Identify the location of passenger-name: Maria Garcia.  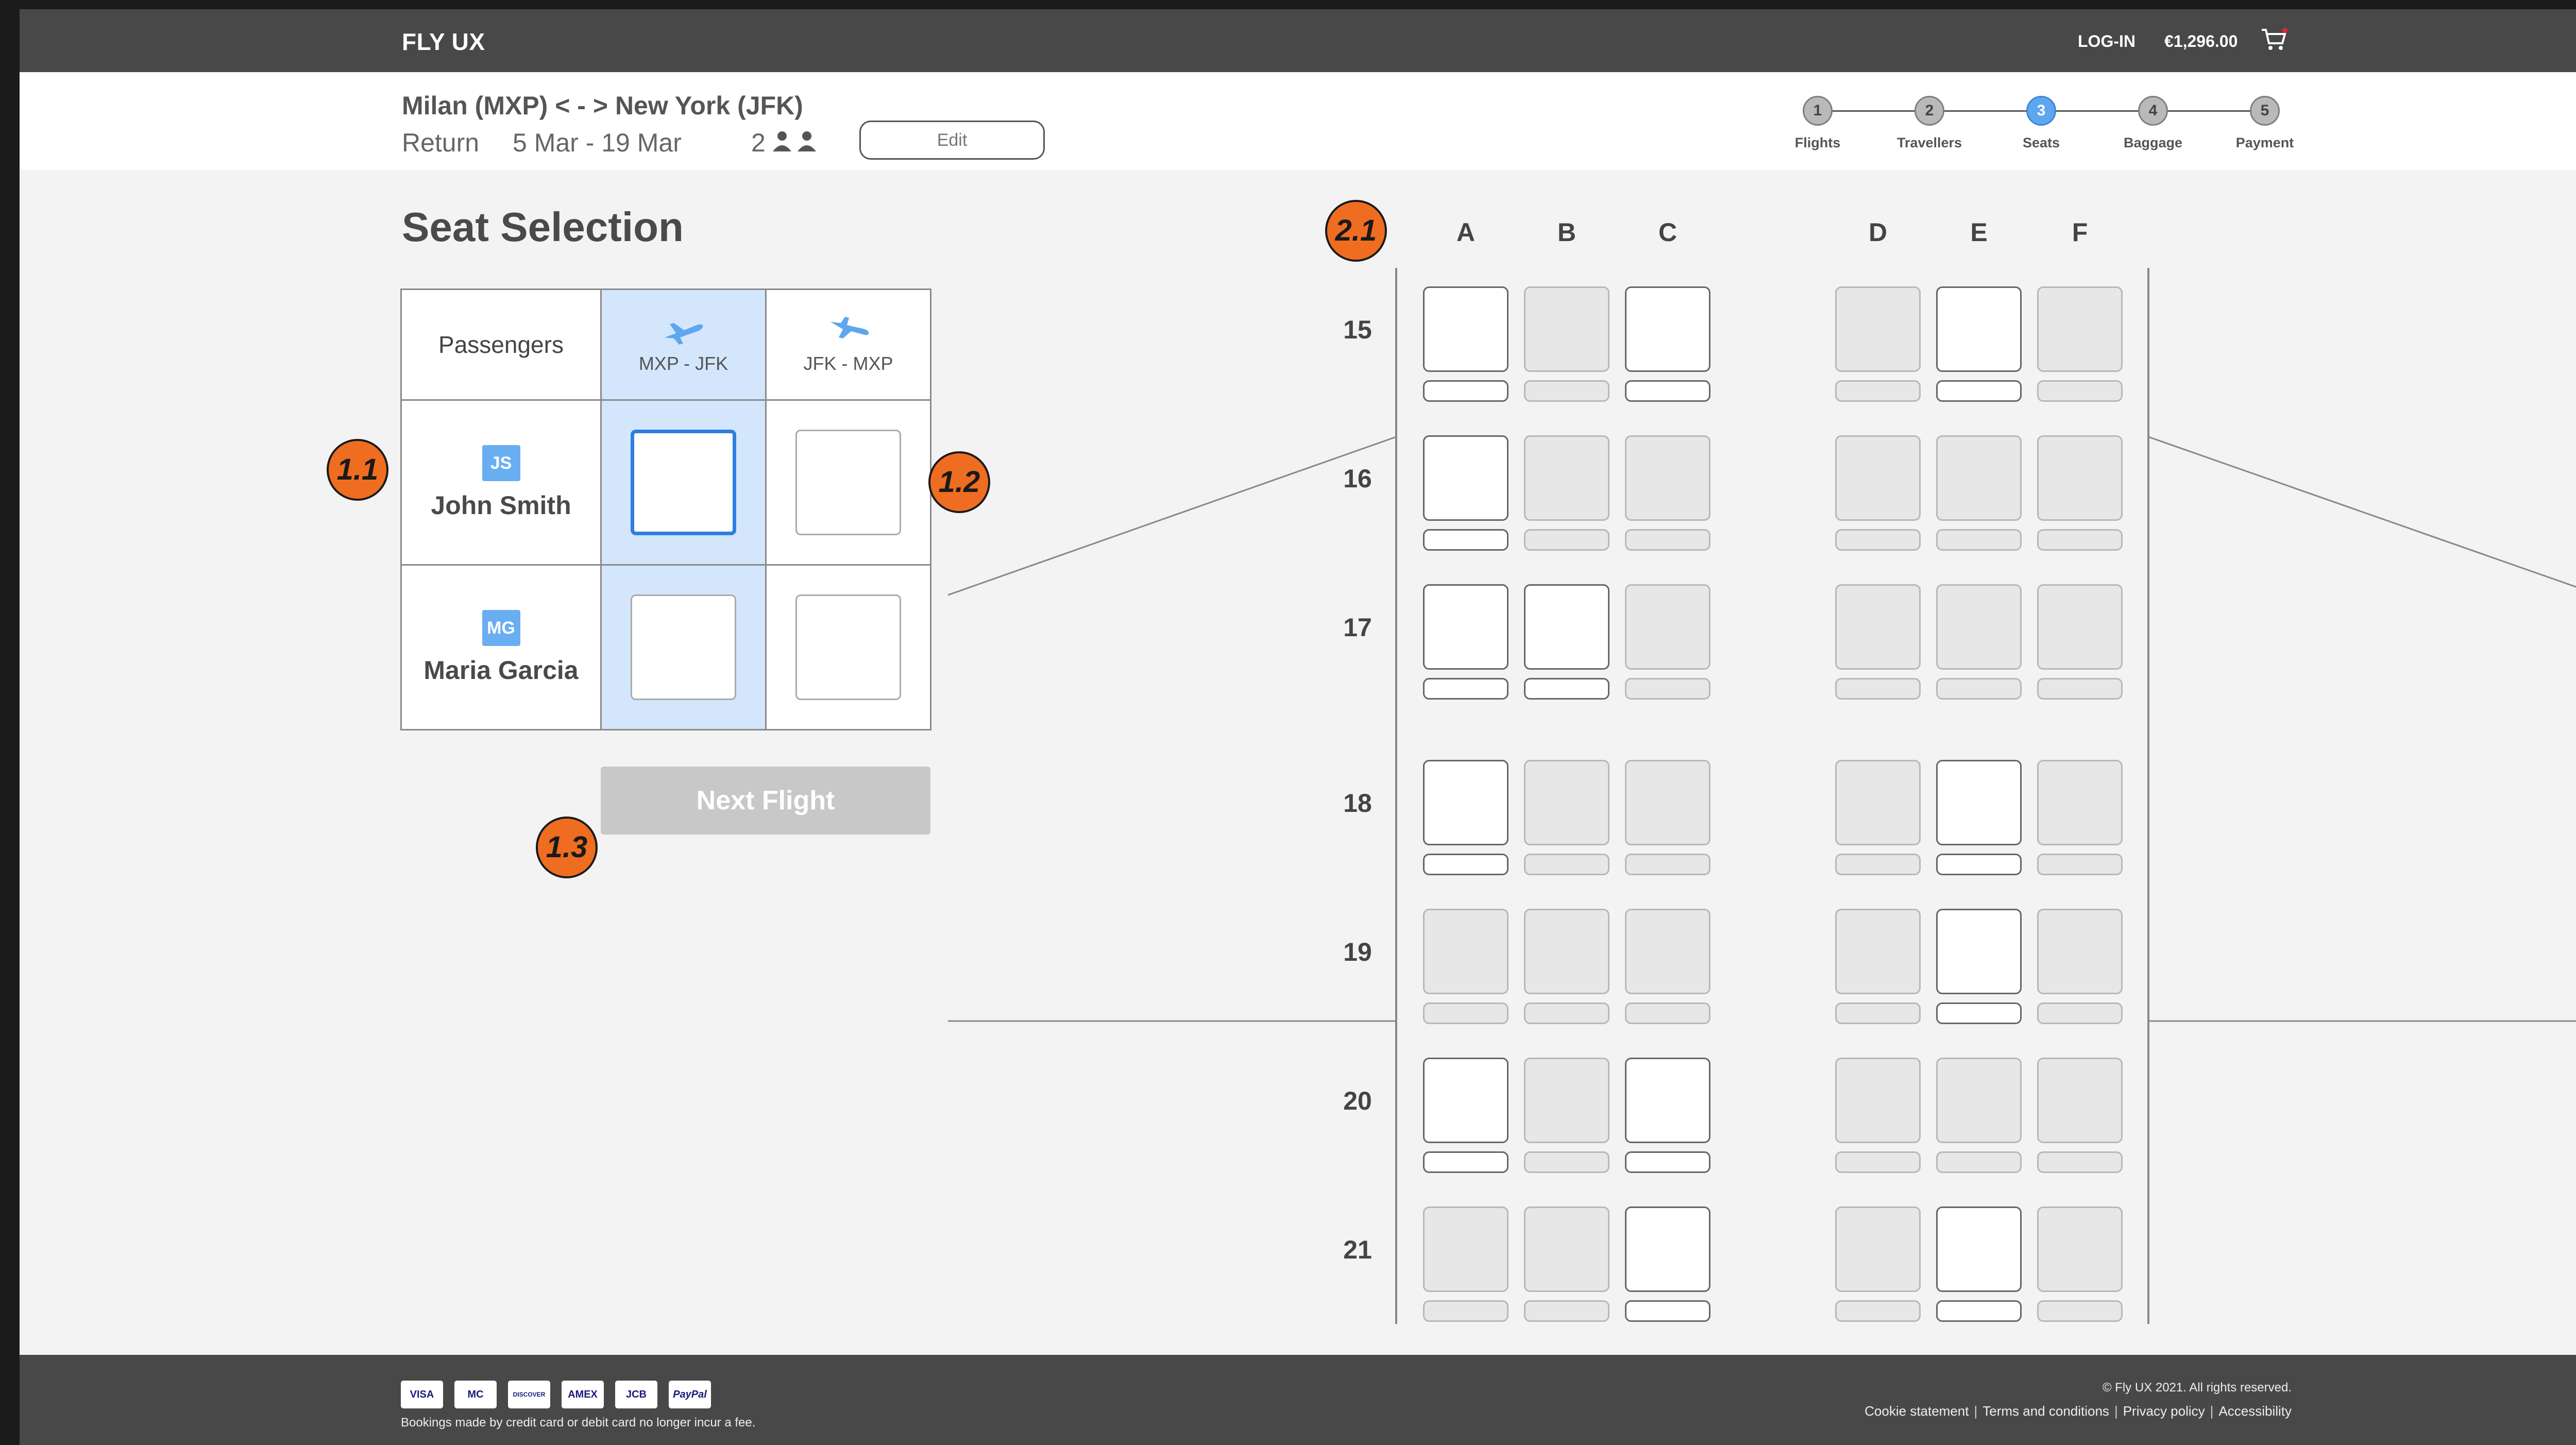
(501, 670).